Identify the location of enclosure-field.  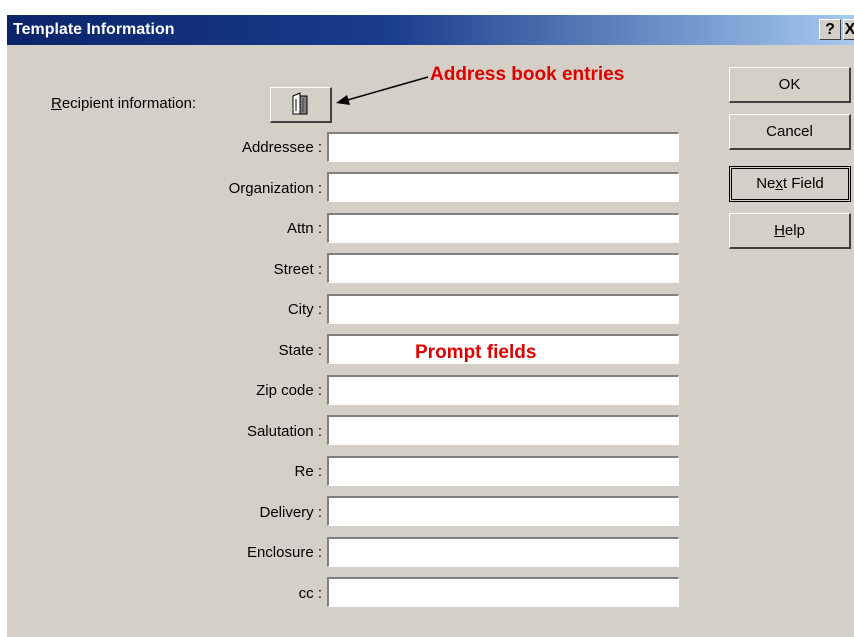
(503, 552).